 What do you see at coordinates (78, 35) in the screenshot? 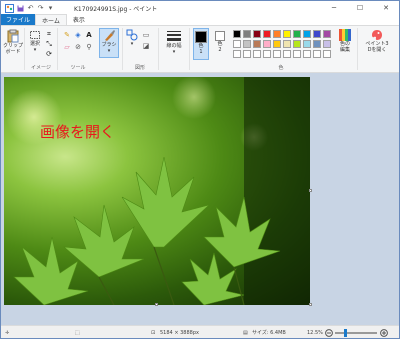
I see `fill-icon: ◈` at bounding box center [78, 35].